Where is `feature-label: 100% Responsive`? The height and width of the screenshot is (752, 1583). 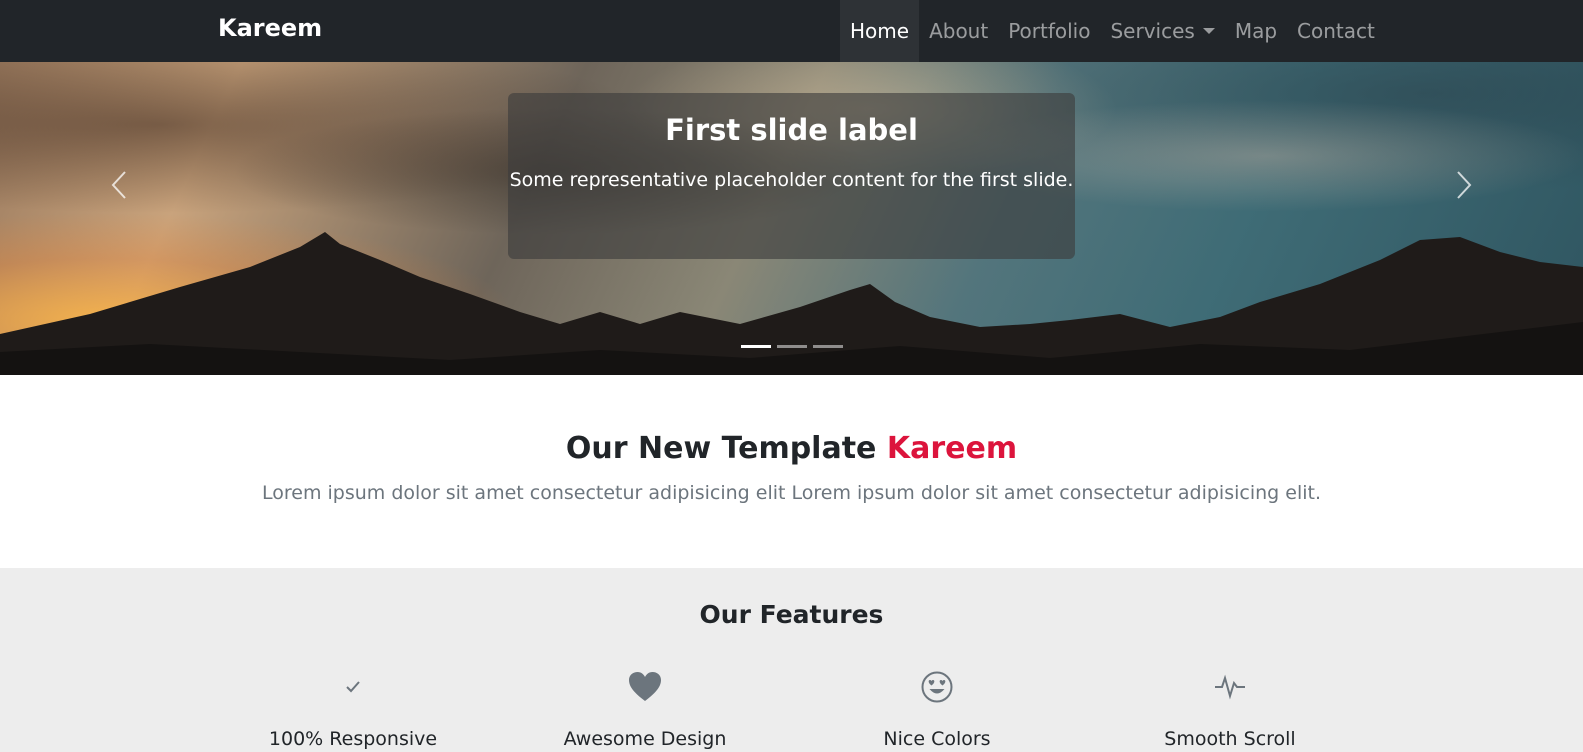
feature-label: 100% Responsive is located at coordinates (353, 739).